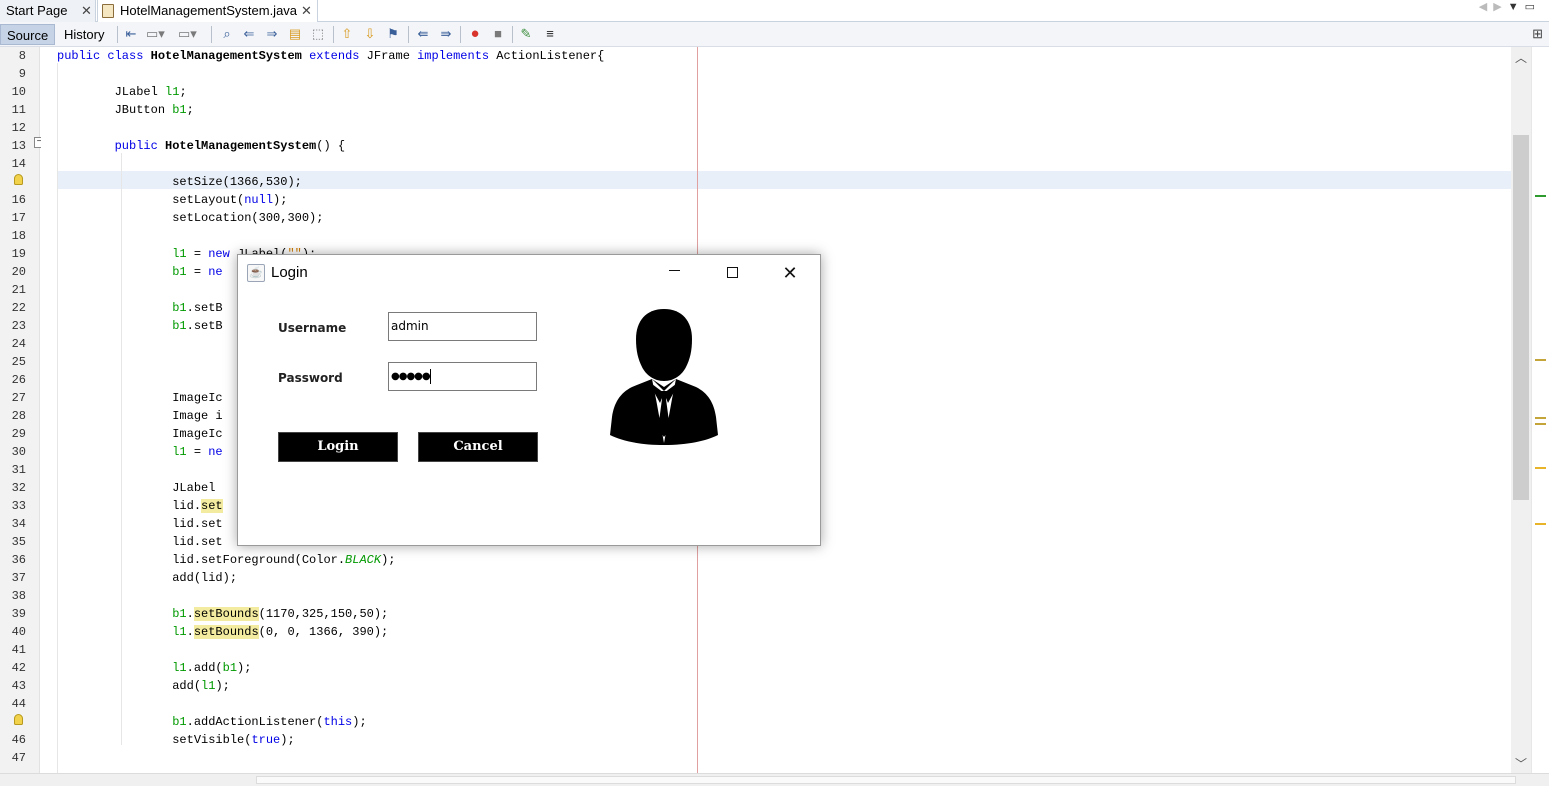 The image size is (1549, 786). I want to click on line-number: 20, so click(18, 272).